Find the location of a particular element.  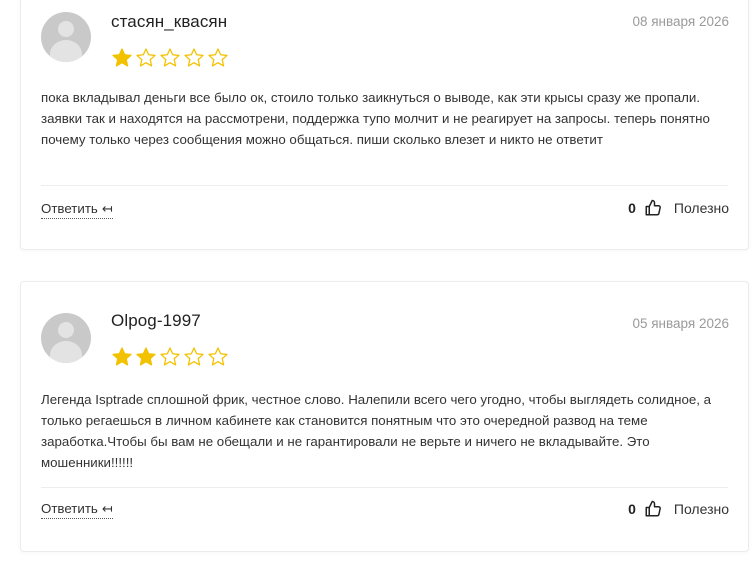

review-date: 05 января 2026 is located at coordinates (680, 323).